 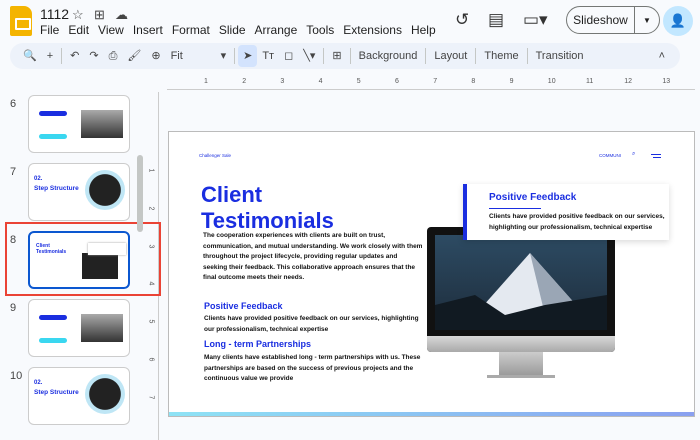 What do you see at coordinates (288, 56) in the screenshot?
I see `shape-icon: ◻` at bounding box center [288, 56].